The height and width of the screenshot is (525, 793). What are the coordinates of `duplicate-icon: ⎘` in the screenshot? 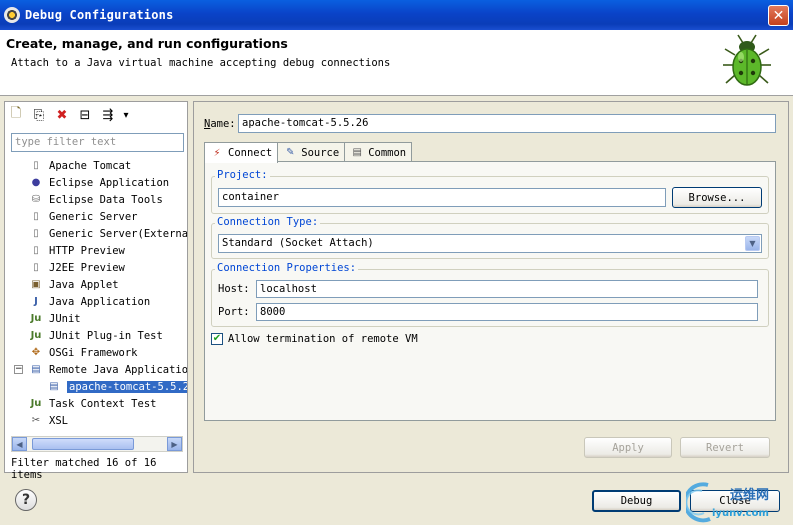 It's located at (39, 115).